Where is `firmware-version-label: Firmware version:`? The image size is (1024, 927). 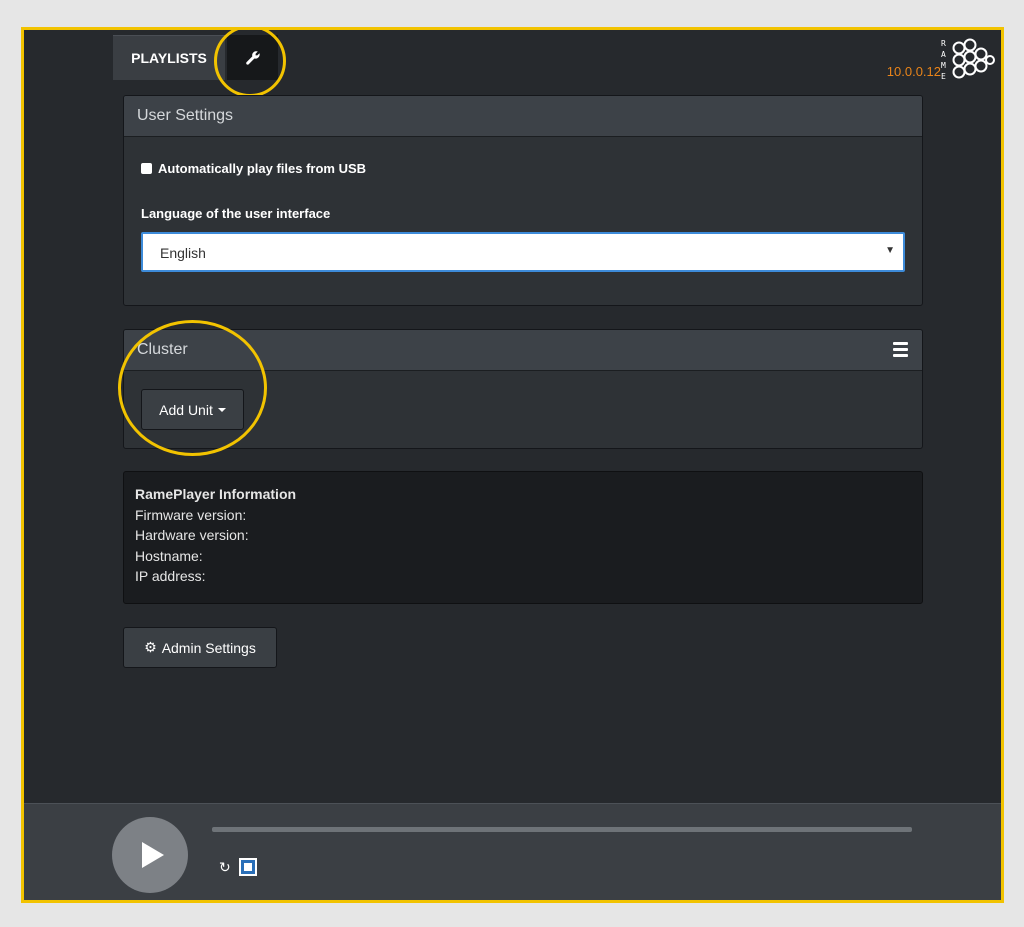
firmware-version-label: Firmware version: is located at coordinates (191, 514).